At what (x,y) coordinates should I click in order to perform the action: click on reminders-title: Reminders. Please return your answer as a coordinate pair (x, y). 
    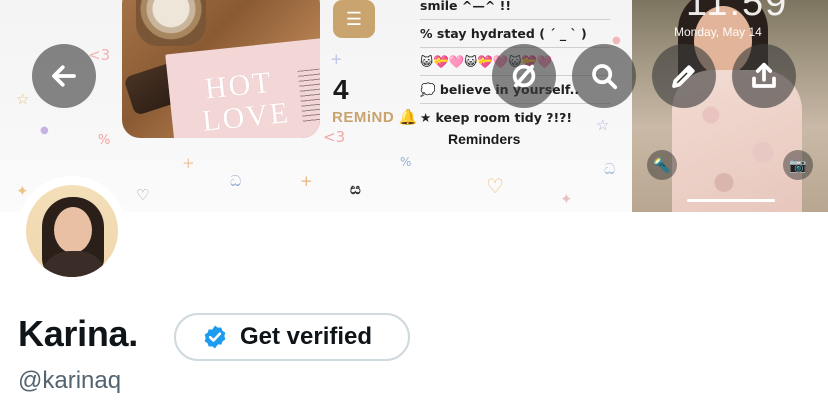
    Looking at the image, I should click on (484, 139).